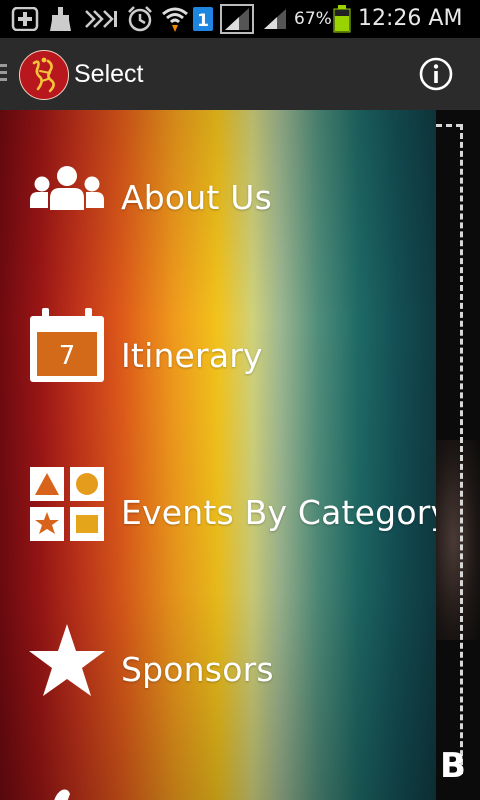 The height and width of the screenshot is (800, 480). I want to click on dashed-border-vertical, so click(461, 449).